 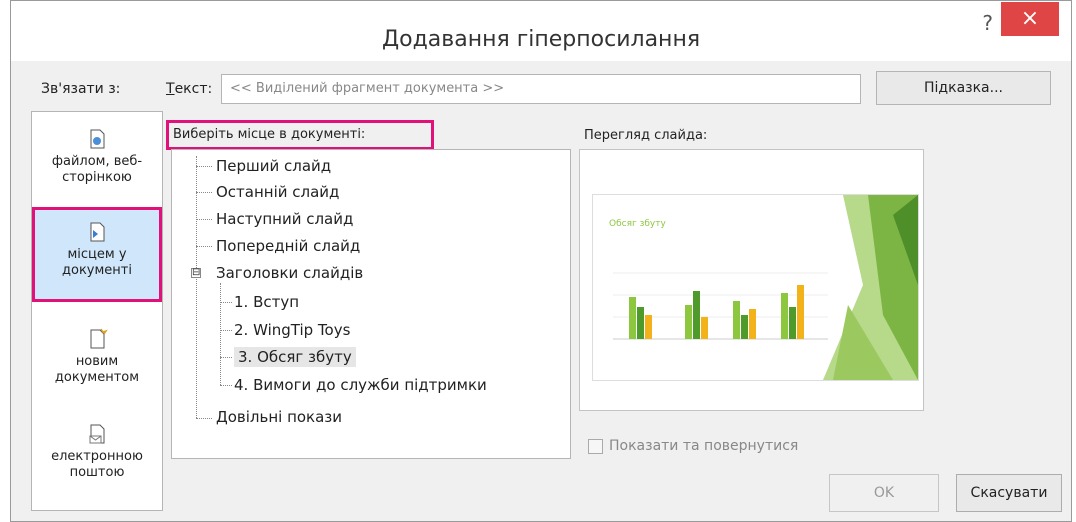 What do you see at coordinates (97, 139) in the screenshot?
I see `file-web-icon` at bounding box center [97, 139].